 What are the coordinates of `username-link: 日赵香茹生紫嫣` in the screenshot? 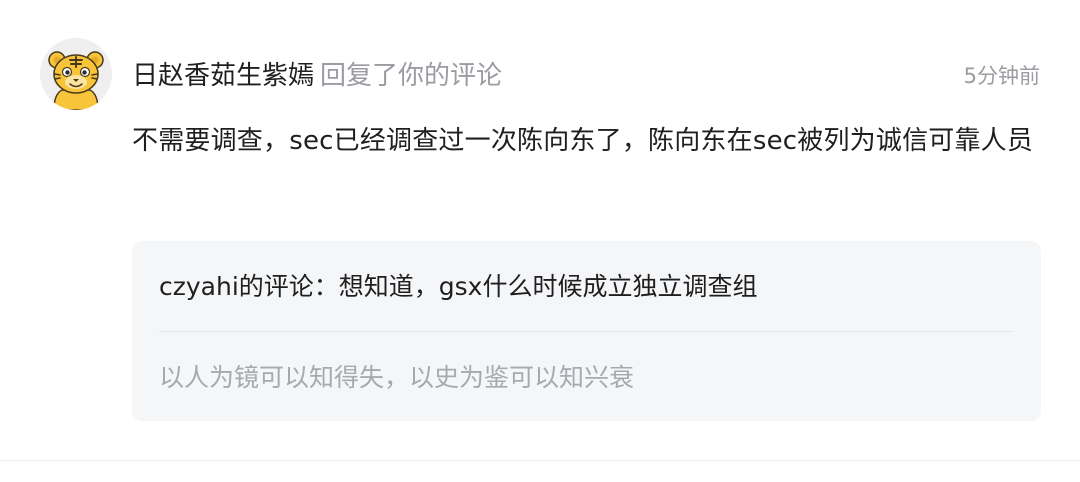 It's located at (223, 76).